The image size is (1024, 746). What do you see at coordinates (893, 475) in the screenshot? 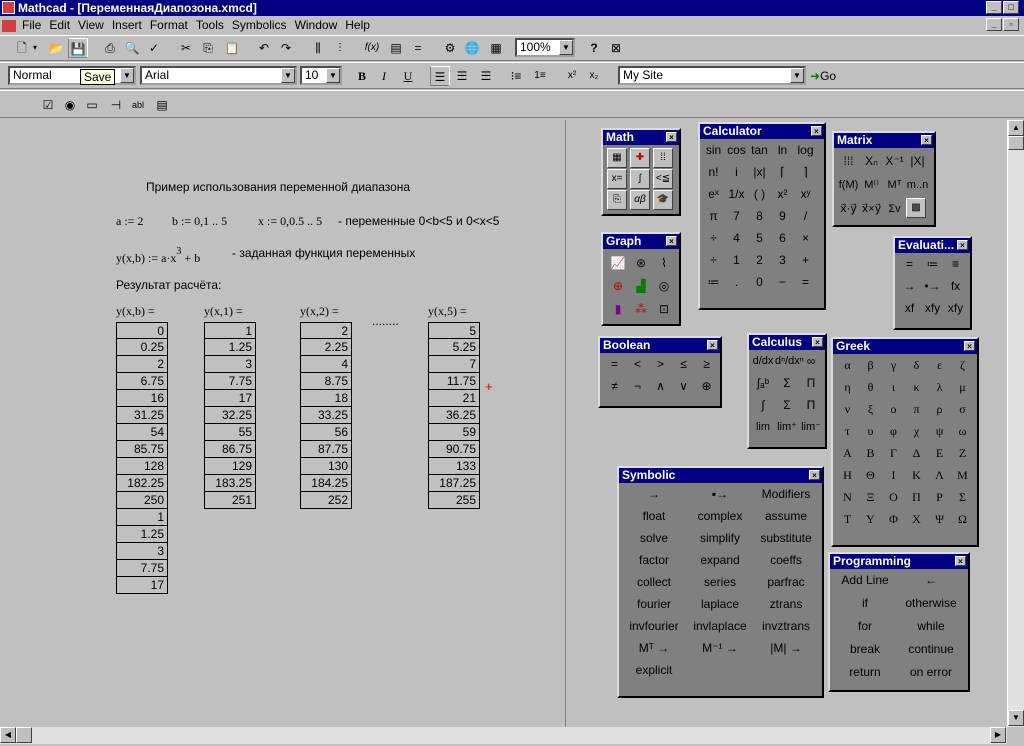
I see `greek-key: Ι` at bounding box center [893, 475].